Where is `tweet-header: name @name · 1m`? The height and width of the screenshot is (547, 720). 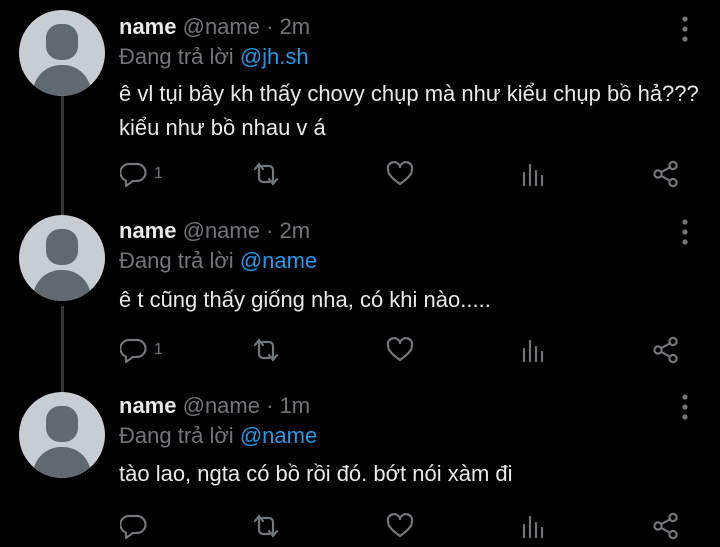 tweet-header: name @name · 1m is located at coordinates (214, 406).